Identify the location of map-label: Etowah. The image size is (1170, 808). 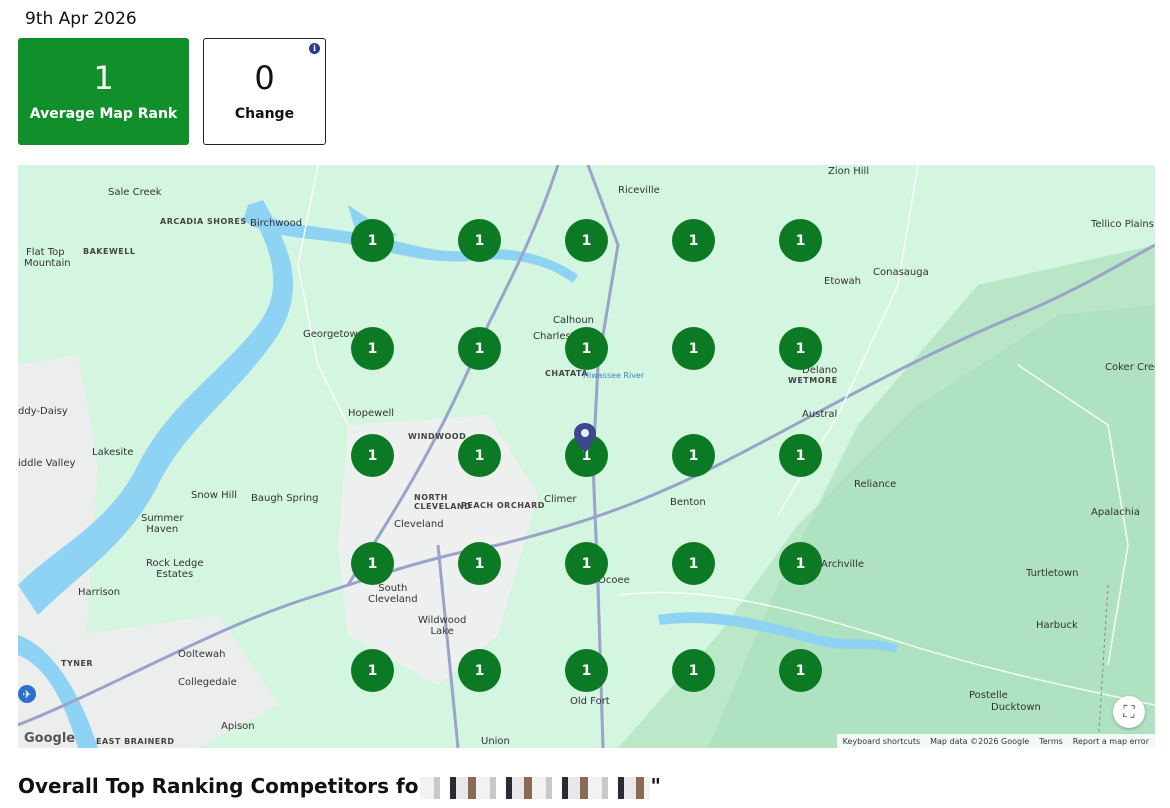
(843, 281).